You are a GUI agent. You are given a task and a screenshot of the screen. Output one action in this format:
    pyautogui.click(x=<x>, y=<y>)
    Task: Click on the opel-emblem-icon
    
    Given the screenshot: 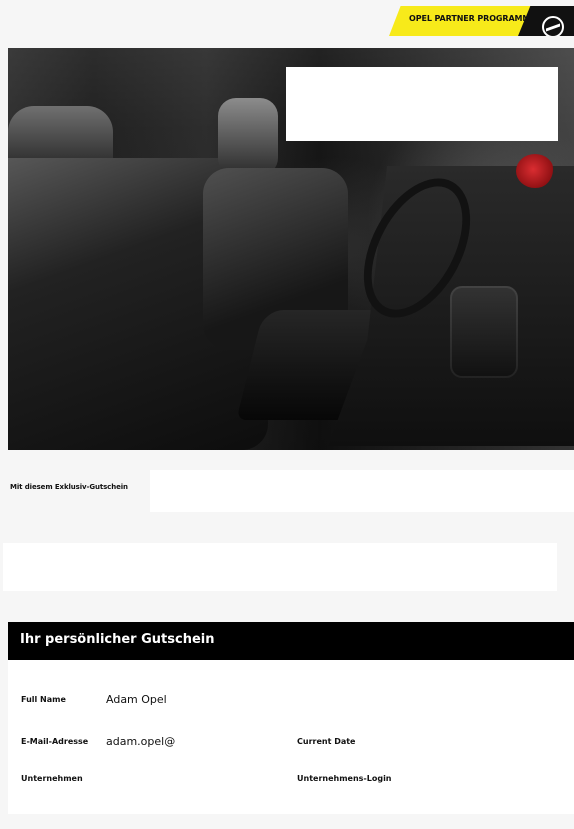 What is the action you would take?
    pyautogui.click(x=553, y=26)
    